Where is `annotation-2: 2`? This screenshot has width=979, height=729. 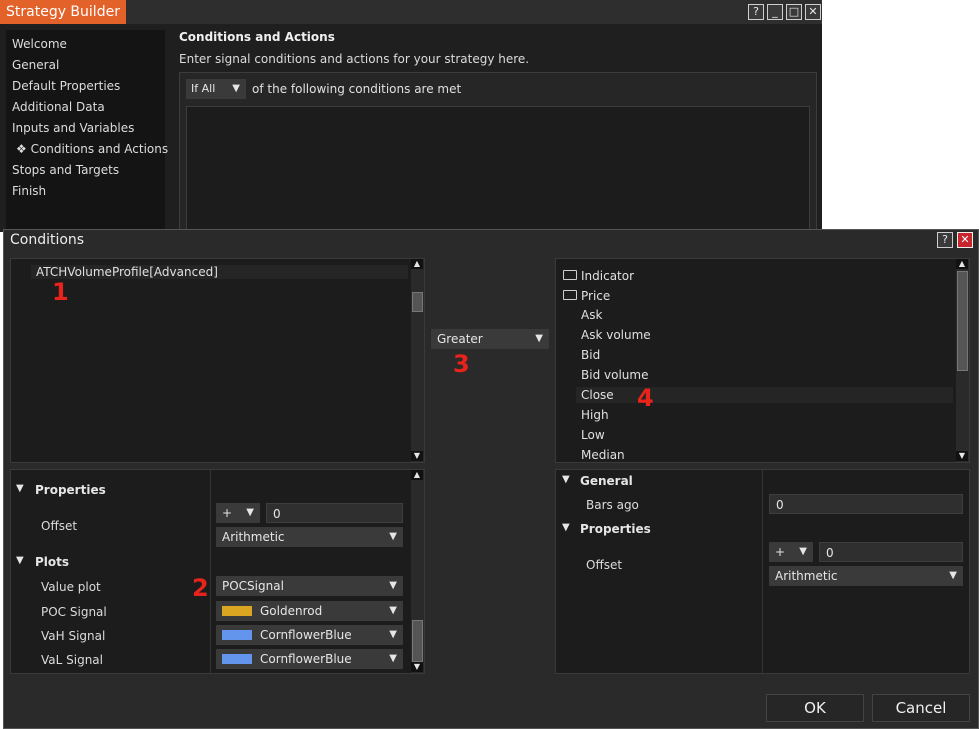
annotation-2: 2 is located at coordinates (200, 588).